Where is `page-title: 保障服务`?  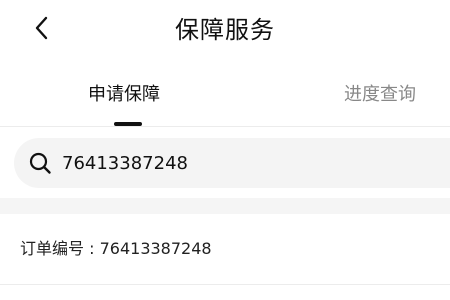
page-title: 保障服务 is located at coordinates (225, 30).